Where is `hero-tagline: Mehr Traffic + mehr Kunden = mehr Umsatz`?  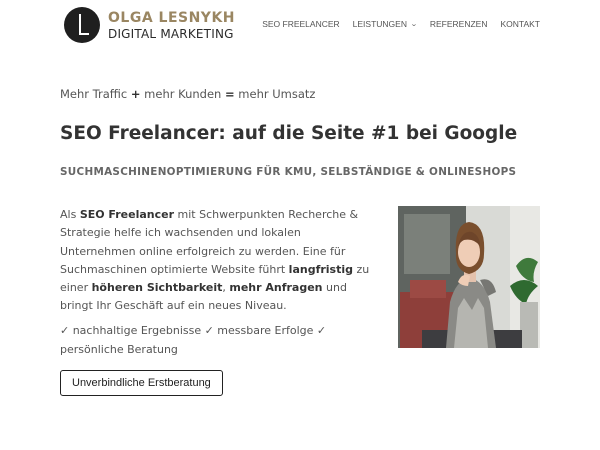
hero-tagline: Mehr Traffic + mehr Kunden = mehr Umsatz is located at coordinates (188, 94).